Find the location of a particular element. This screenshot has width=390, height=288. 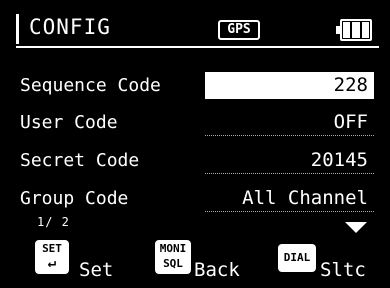

row-value: All Channel is located at coordinates (289, 198).